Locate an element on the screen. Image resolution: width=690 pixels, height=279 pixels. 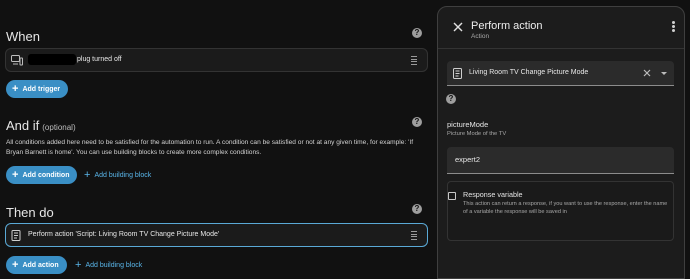
clear-icon is located at coordinates (647, 73).